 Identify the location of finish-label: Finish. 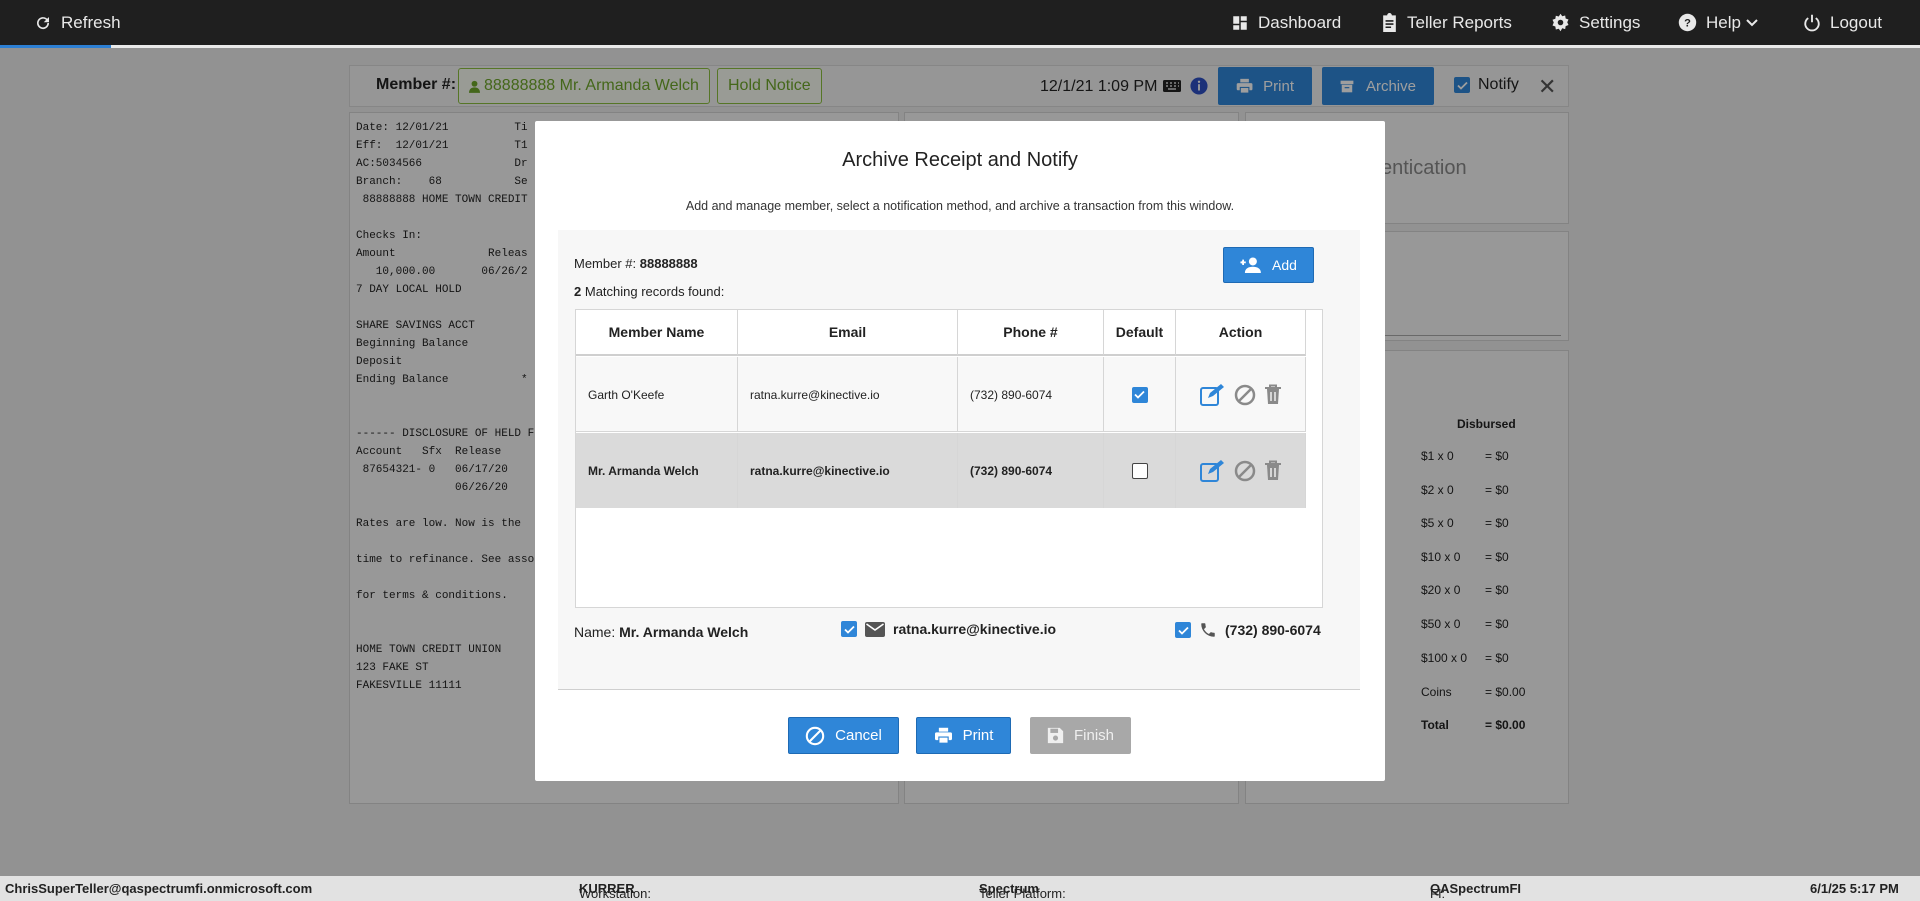
(1093, 735).